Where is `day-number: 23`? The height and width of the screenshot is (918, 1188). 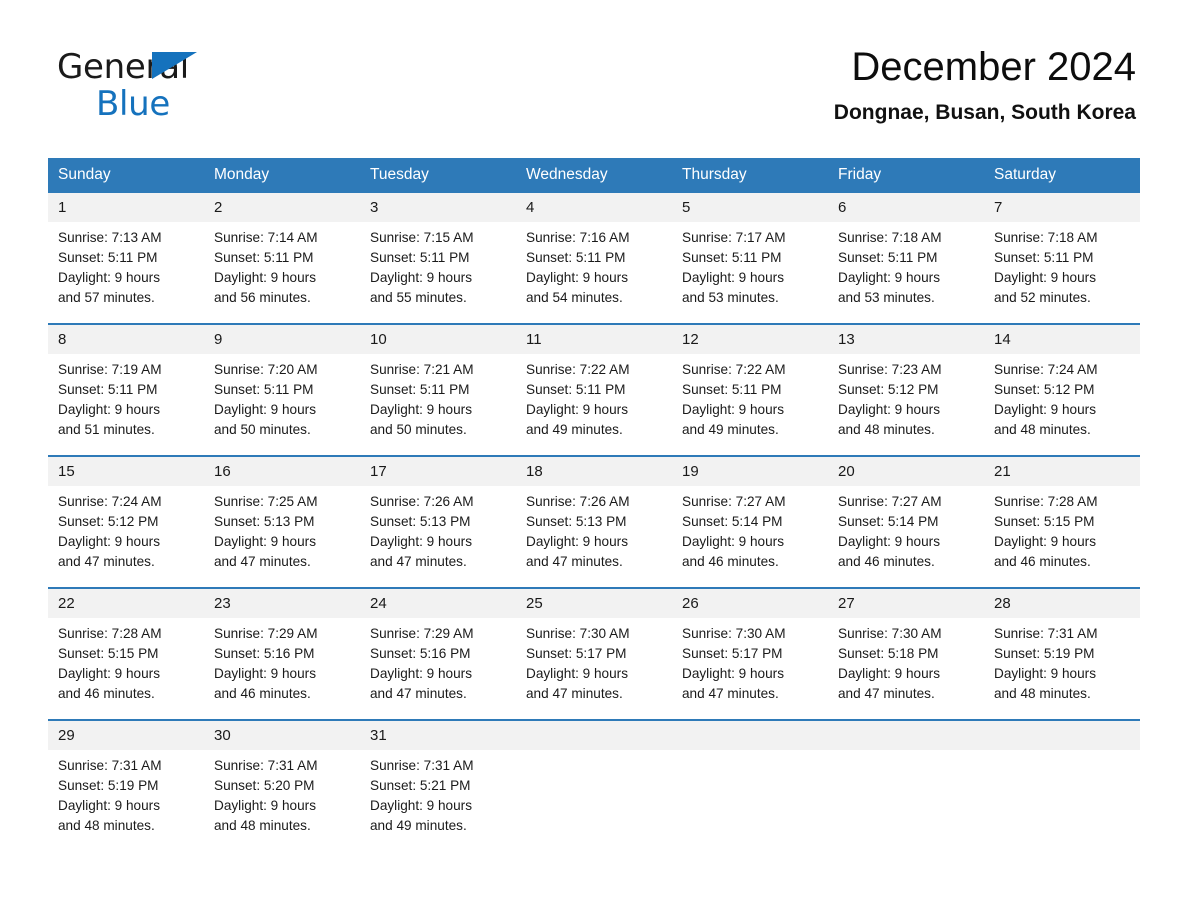 day-number: 23 is located at coordinates (282, 603).